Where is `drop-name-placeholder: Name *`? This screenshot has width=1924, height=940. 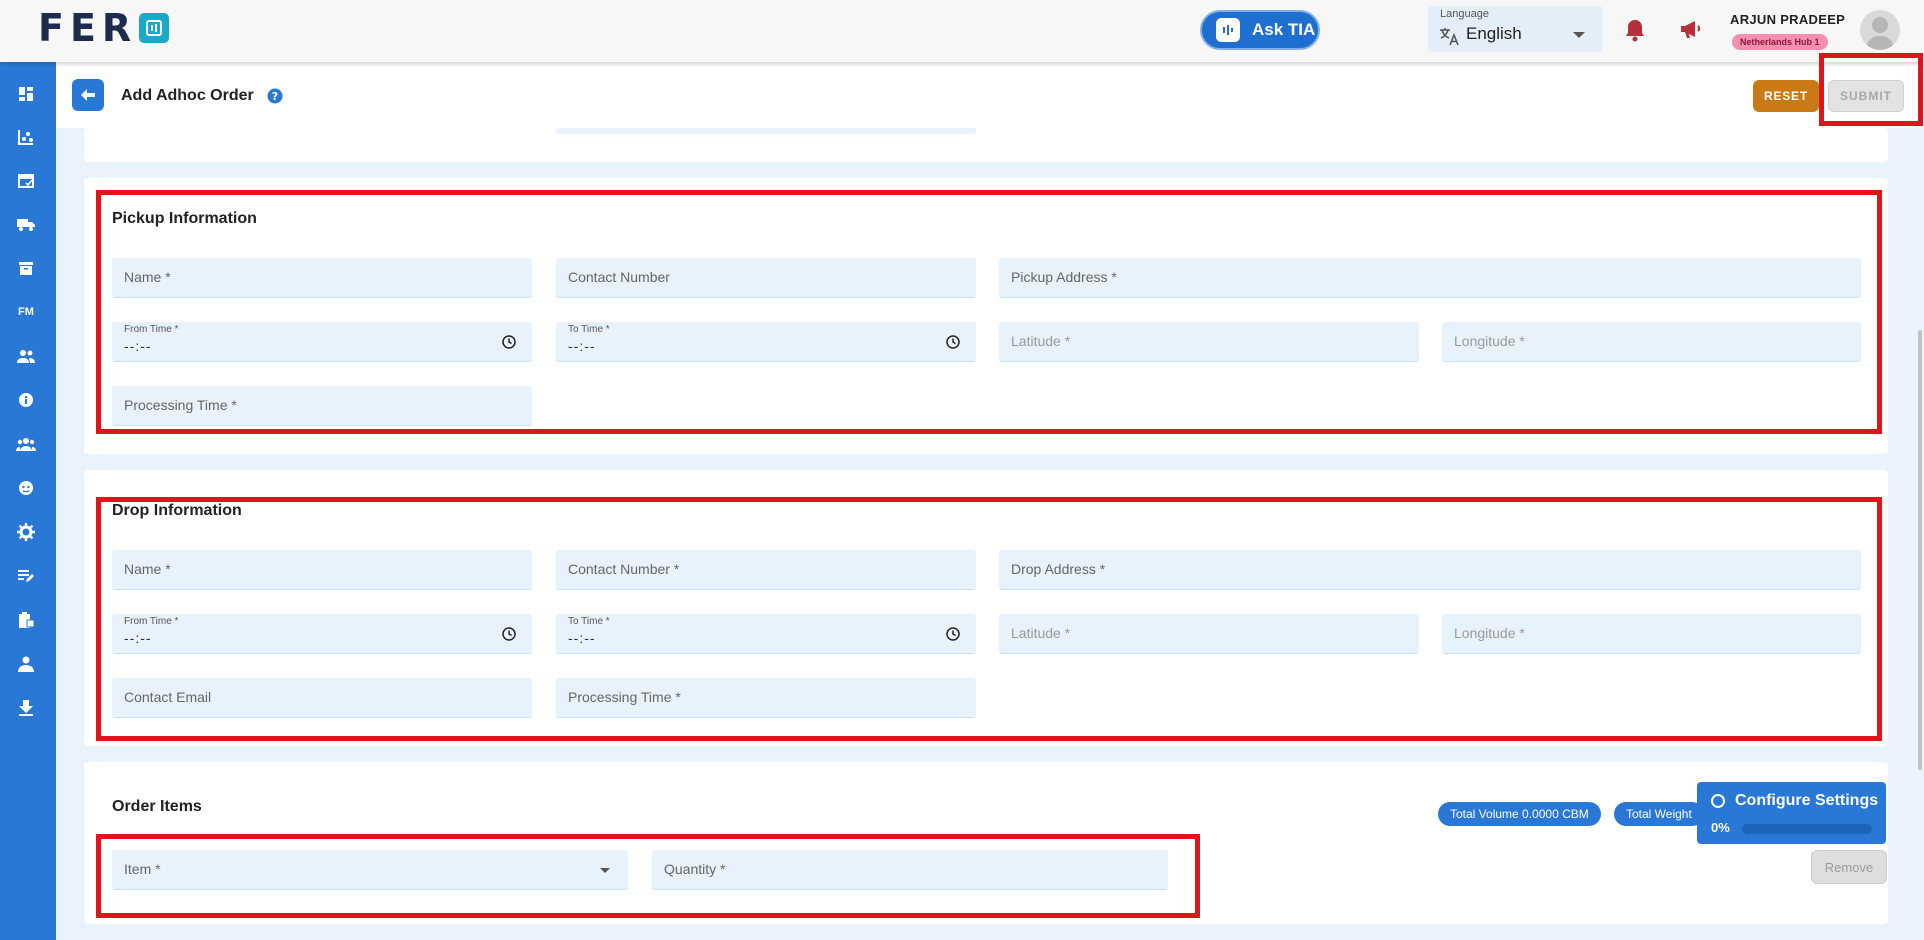
drop-name-placeholder: Name * is located at coordinates (147, 569).